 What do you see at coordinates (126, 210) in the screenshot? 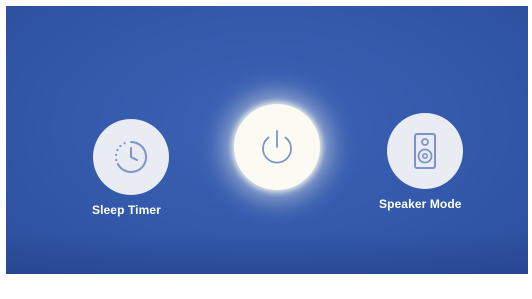
I see `sleep-timer-label: Sleep Timer` at bounding box center [126, 210].